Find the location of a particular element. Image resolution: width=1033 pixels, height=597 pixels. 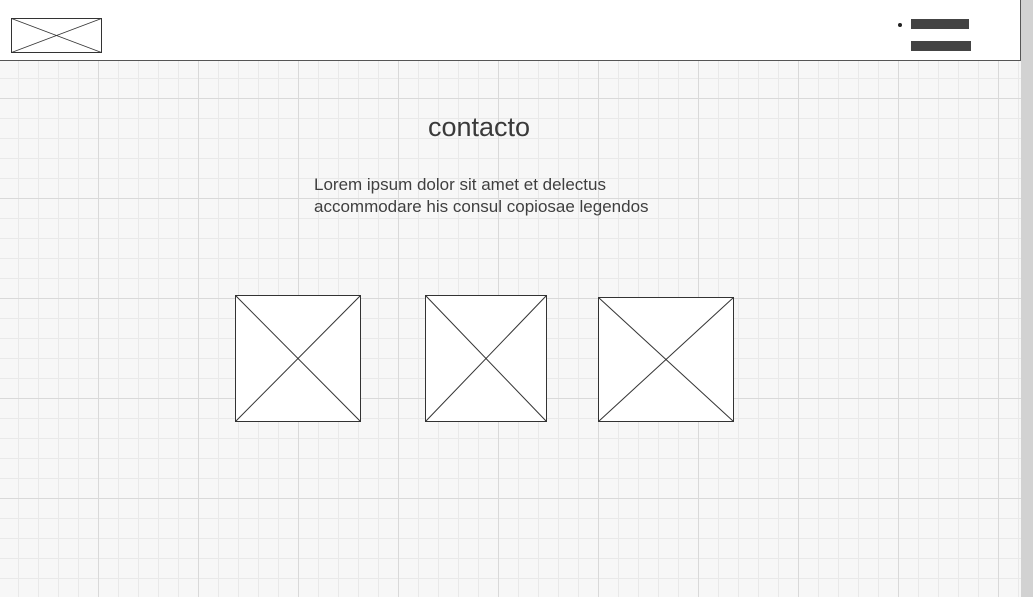

vertical-scrollbar is located at coordinates (1027, 298).